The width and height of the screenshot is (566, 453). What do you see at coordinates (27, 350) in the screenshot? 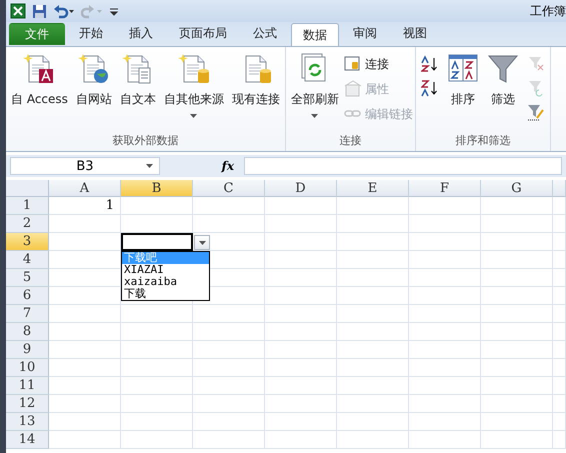
I see `row-header: 9` at bounding box center [27, 350].